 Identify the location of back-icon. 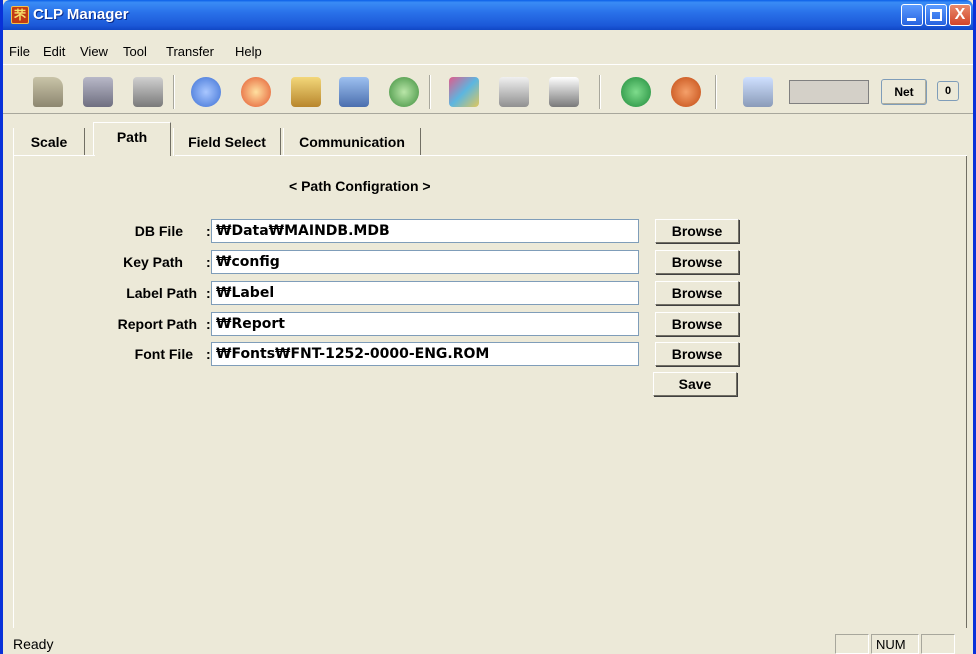
(686, 92).